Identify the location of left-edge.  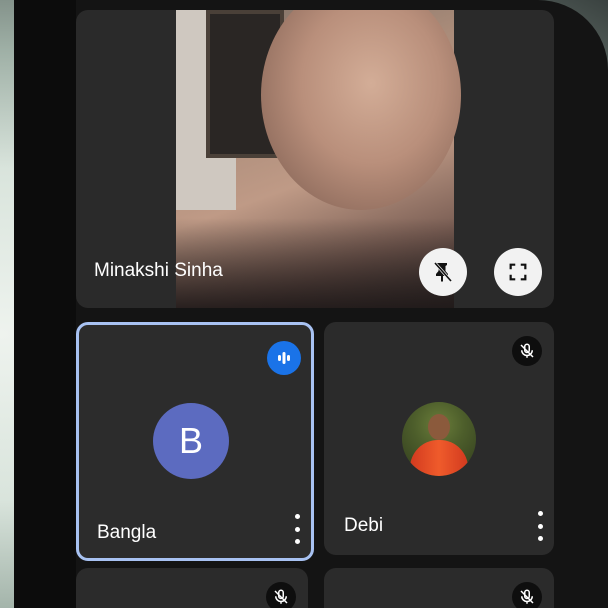
(45, 304).